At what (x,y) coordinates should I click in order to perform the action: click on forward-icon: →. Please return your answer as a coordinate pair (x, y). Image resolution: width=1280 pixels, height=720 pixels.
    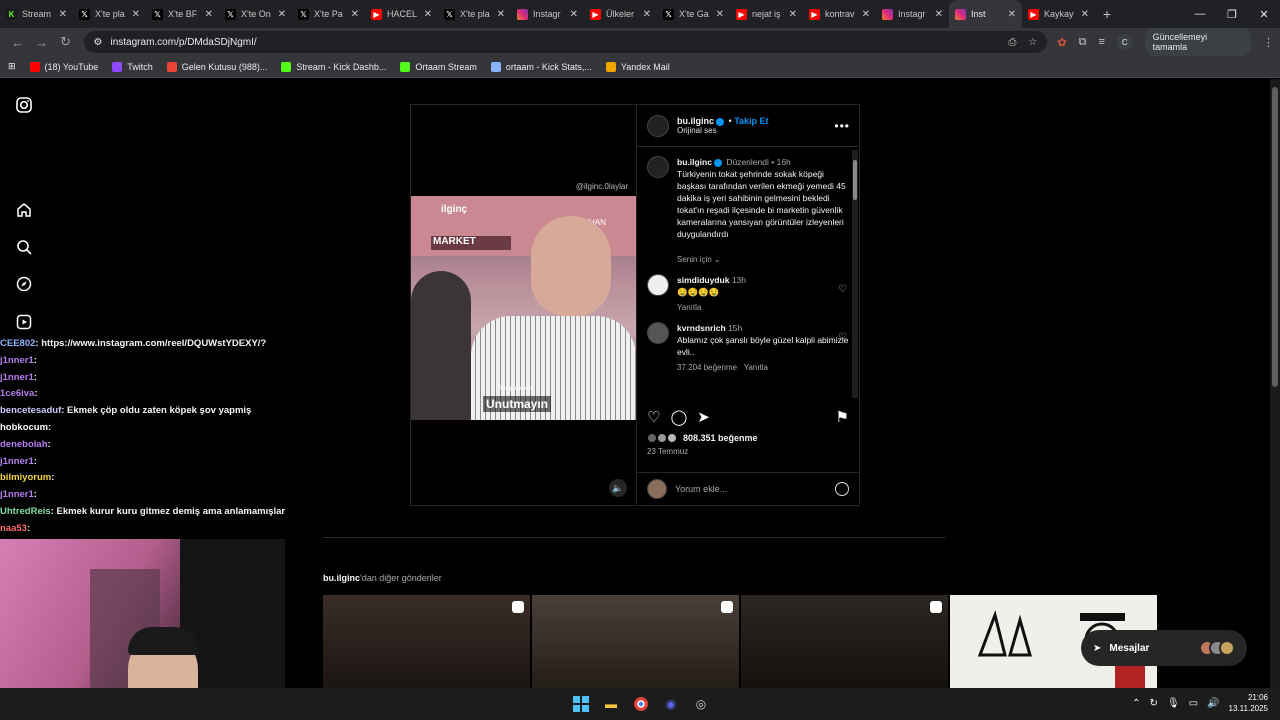
    Looking at the image, I should click on (42, 42).